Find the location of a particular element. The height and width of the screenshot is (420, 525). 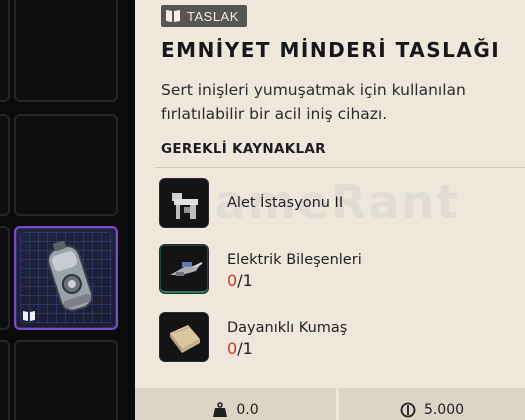

safety-cushion-icon is located at coordinates (70, 276).